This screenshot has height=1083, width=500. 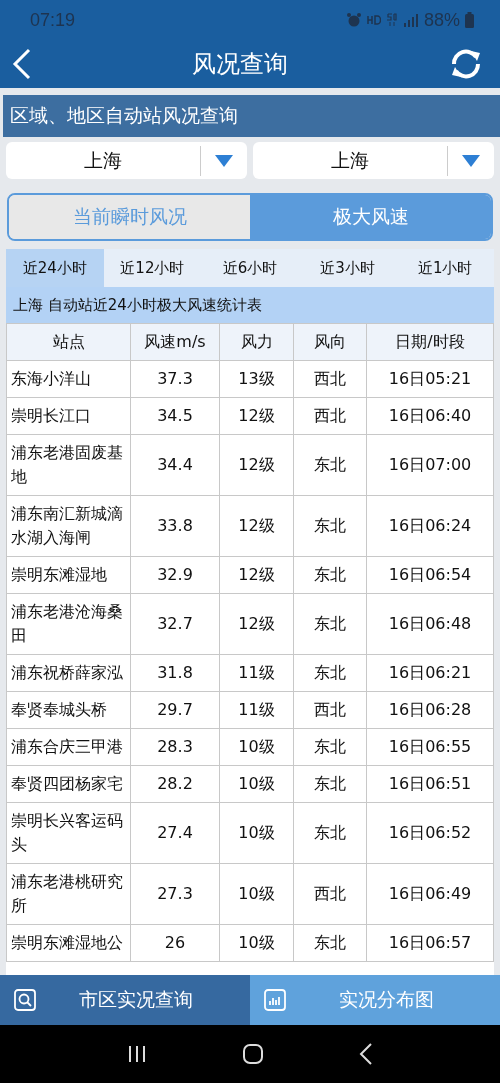 What do you see at coordinates (68, 894) in the screenshot?
I see `table-cell: 浦东老港桃研究所` at bounding box center [68, 894].